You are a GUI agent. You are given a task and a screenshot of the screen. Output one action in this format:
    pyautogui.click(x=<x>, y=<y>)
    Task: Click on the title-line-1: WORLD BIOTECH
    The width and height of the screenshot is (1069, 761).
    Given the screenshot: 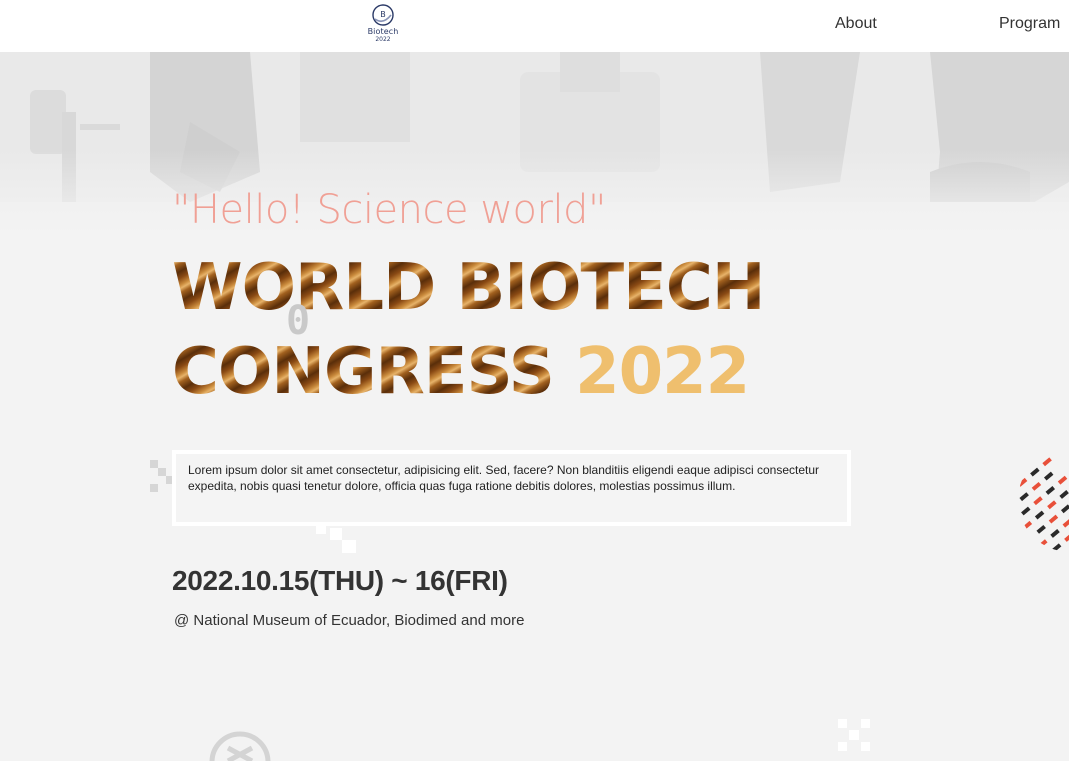 What is the action you would take?
    pyautogui.click(x=468, y=288)
    